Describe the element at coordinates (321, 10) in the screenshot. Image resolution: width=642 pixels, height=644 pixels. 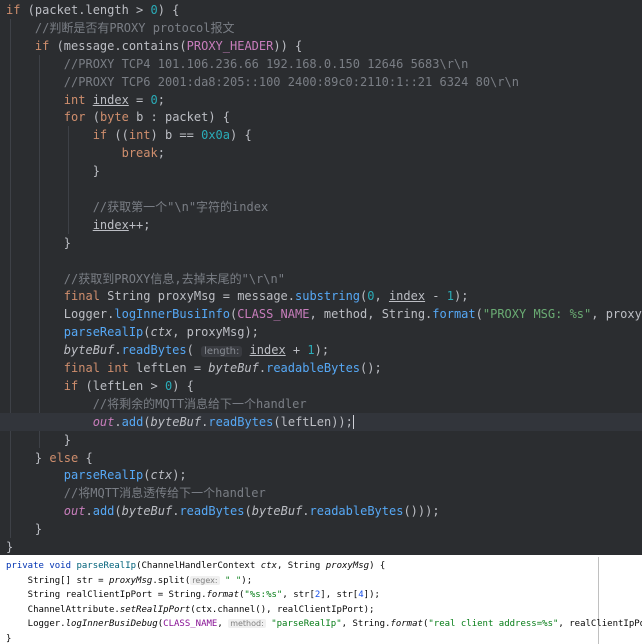
I see `code-line: if (packet.length > 0) {` at that location.